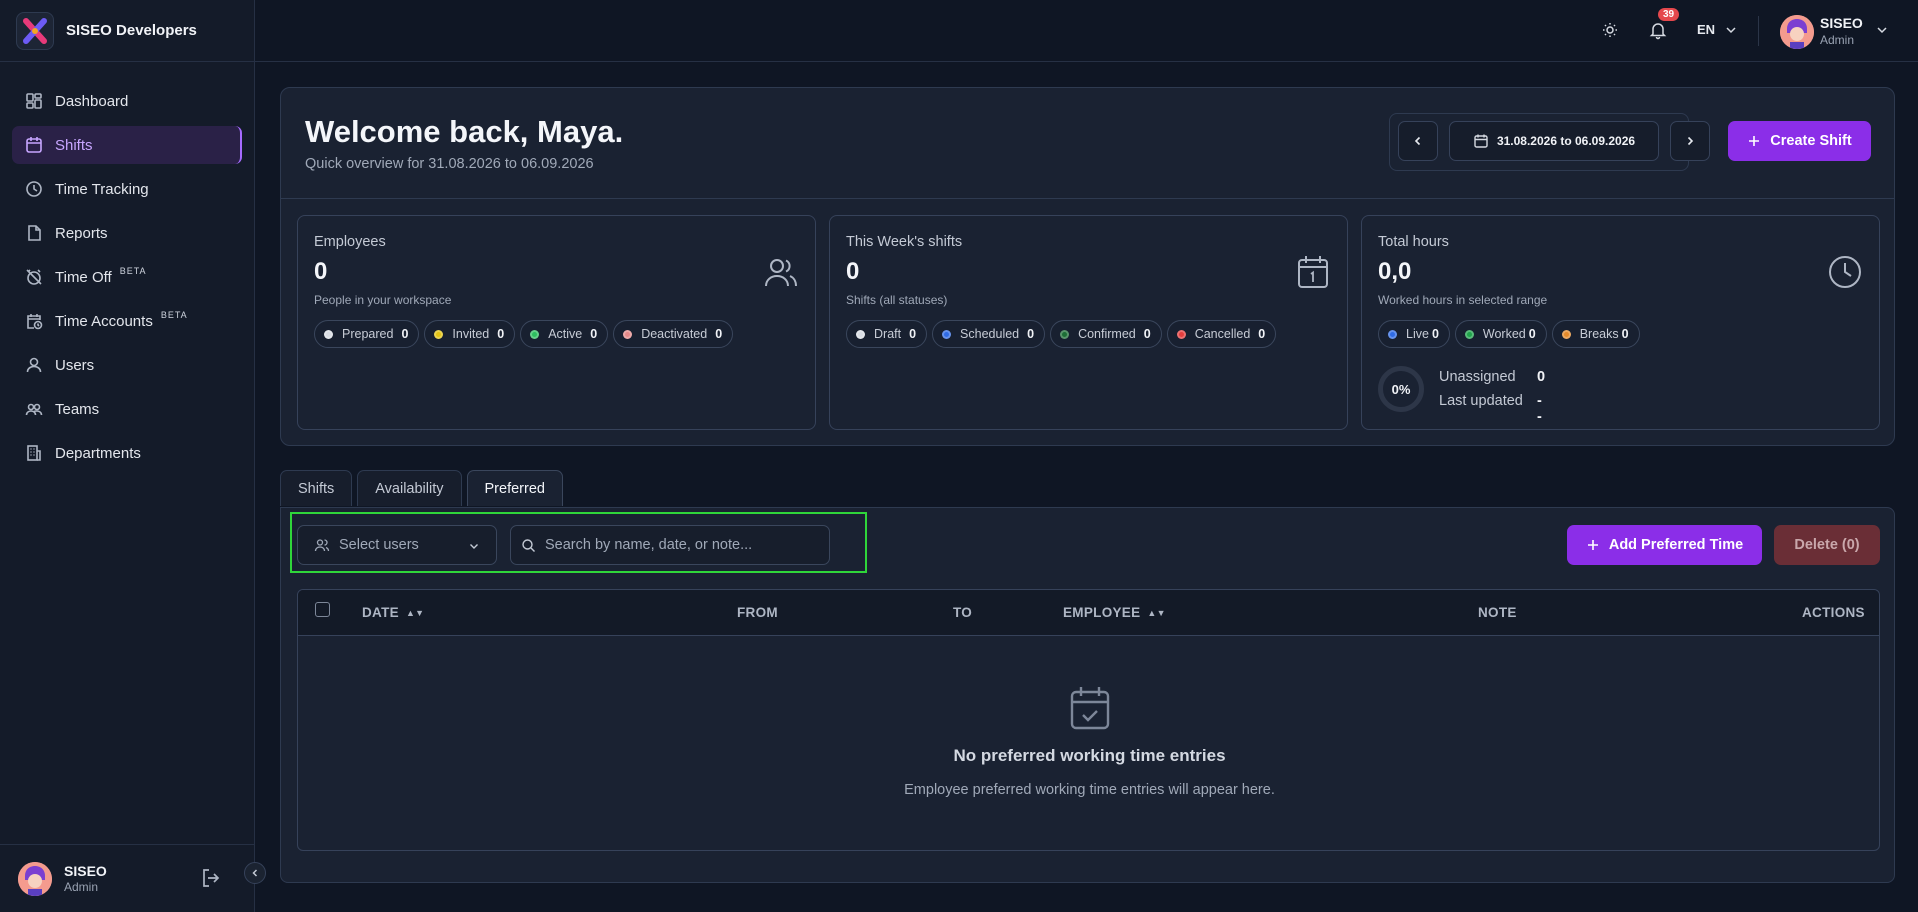 The image size is (1918, 912). What do you see at coordinates (127, 145) in the screenshot?
I see `sidebar-item-shifts: Shifts` at bounding box center [127, 145].